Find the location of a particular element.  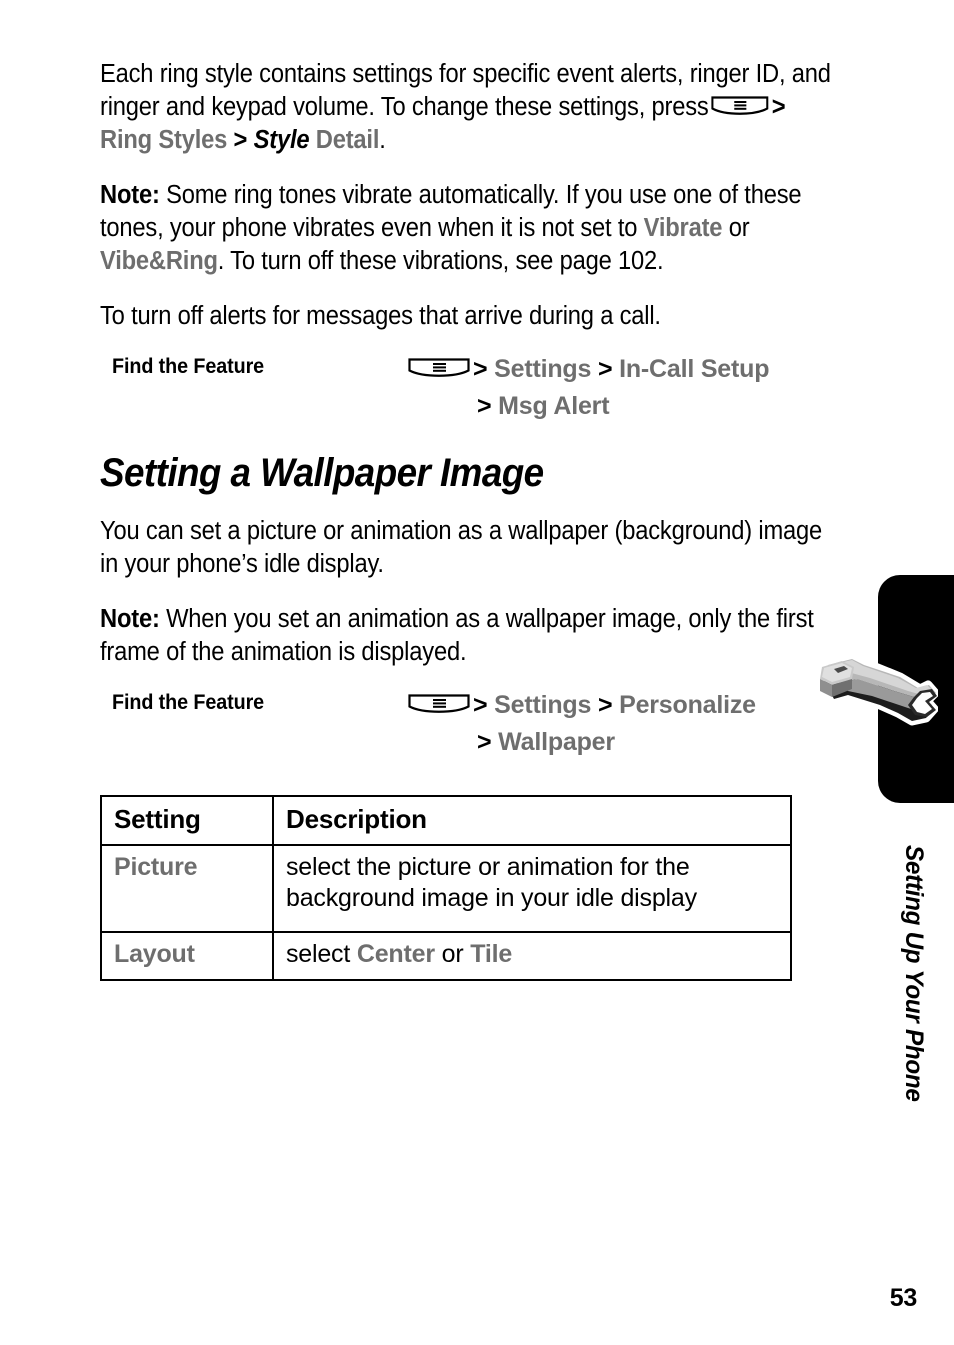

menu-item-style: Style is located at coordinates (281, 140).